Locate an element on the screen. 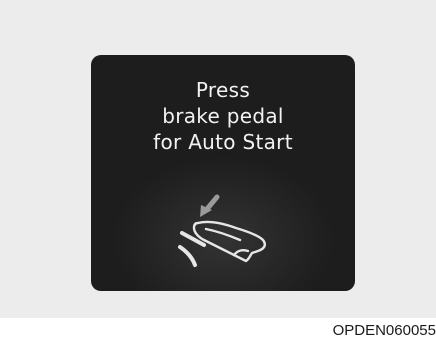 Image resolution: width=436 pixels, height=343 pixels. message-line-3: for Auto Start is located at coordinates (223, 142).